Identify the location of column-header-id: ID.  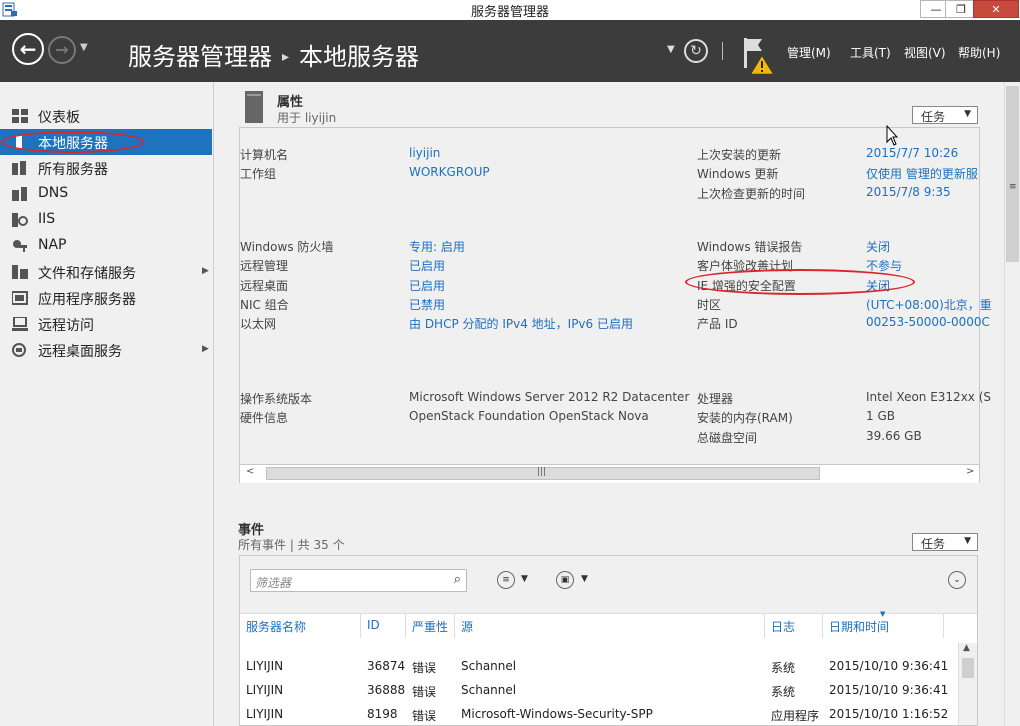
(373, 625).